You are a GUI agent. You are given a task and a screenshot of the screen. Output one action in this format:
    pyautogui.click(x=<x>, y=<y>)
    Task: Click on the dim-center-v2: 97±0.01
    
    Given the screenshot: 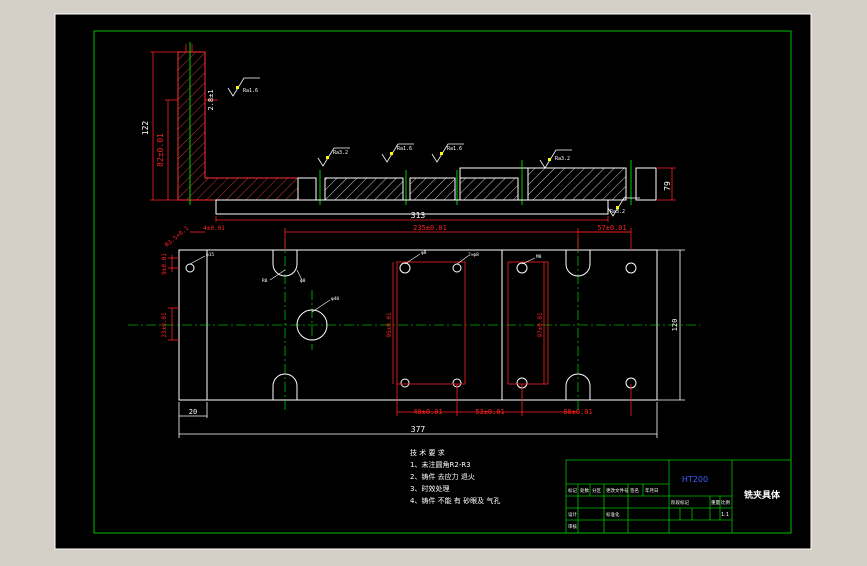 What is the action you would take?
    pyautogui.click(x=540, y=325)
    